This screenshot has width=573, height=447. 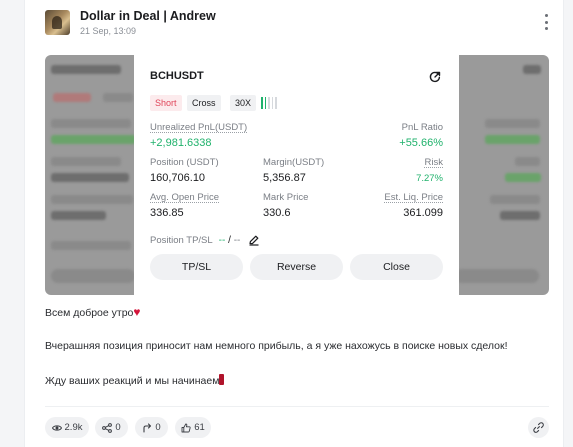 What do you see at coordinates (297, 406) in the screenshot?
I see `footer-divider` at bounding box center [297, 406].